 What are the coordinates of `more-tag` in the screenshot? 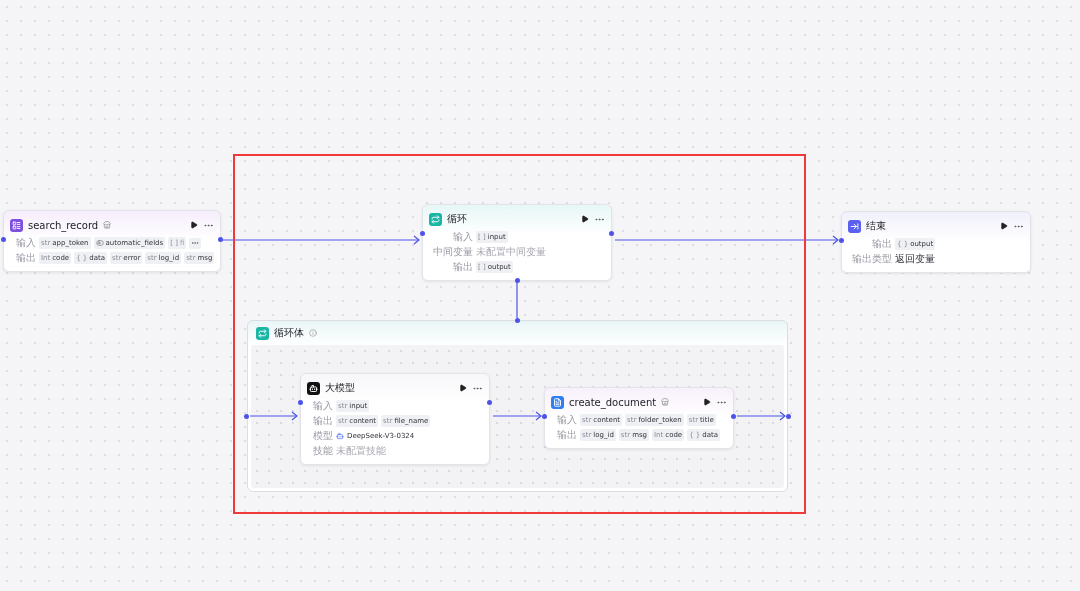 It's located at (195, 243).